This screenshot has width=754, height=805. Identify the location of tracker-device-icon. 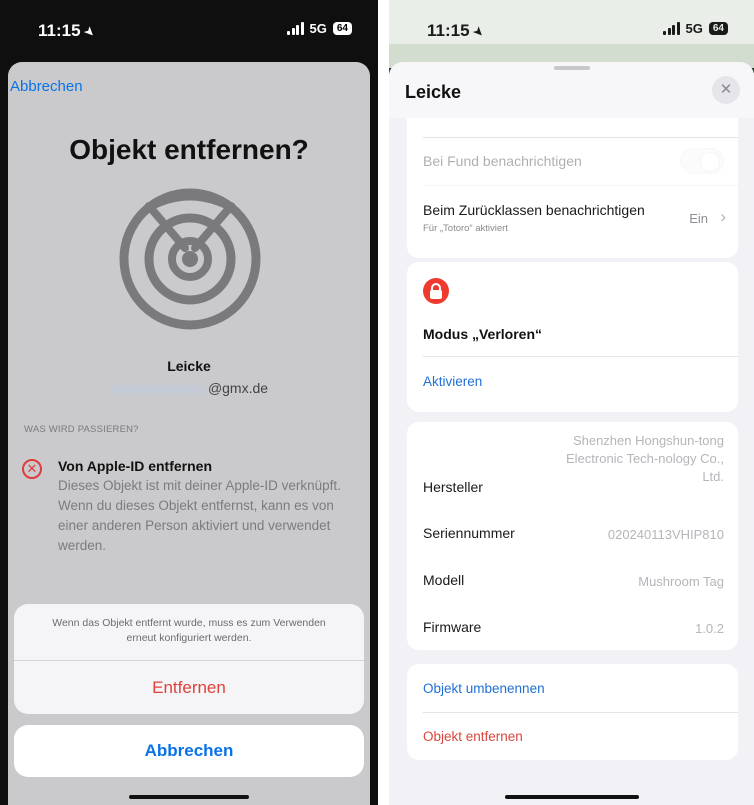
(190, 259).